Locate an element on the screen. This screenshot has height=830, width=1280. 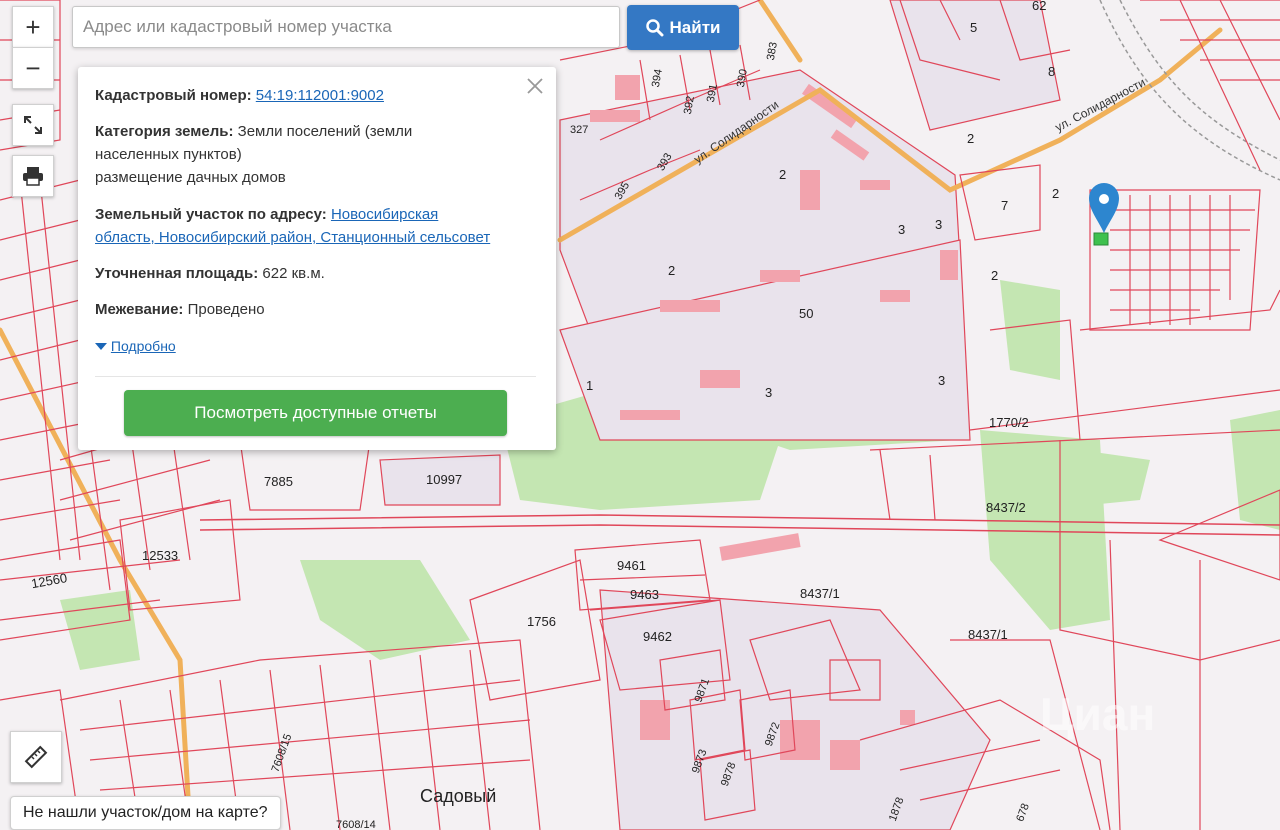
view-reports-label: Посмотреть доступные отчеты is located at coordinates (315, 412).